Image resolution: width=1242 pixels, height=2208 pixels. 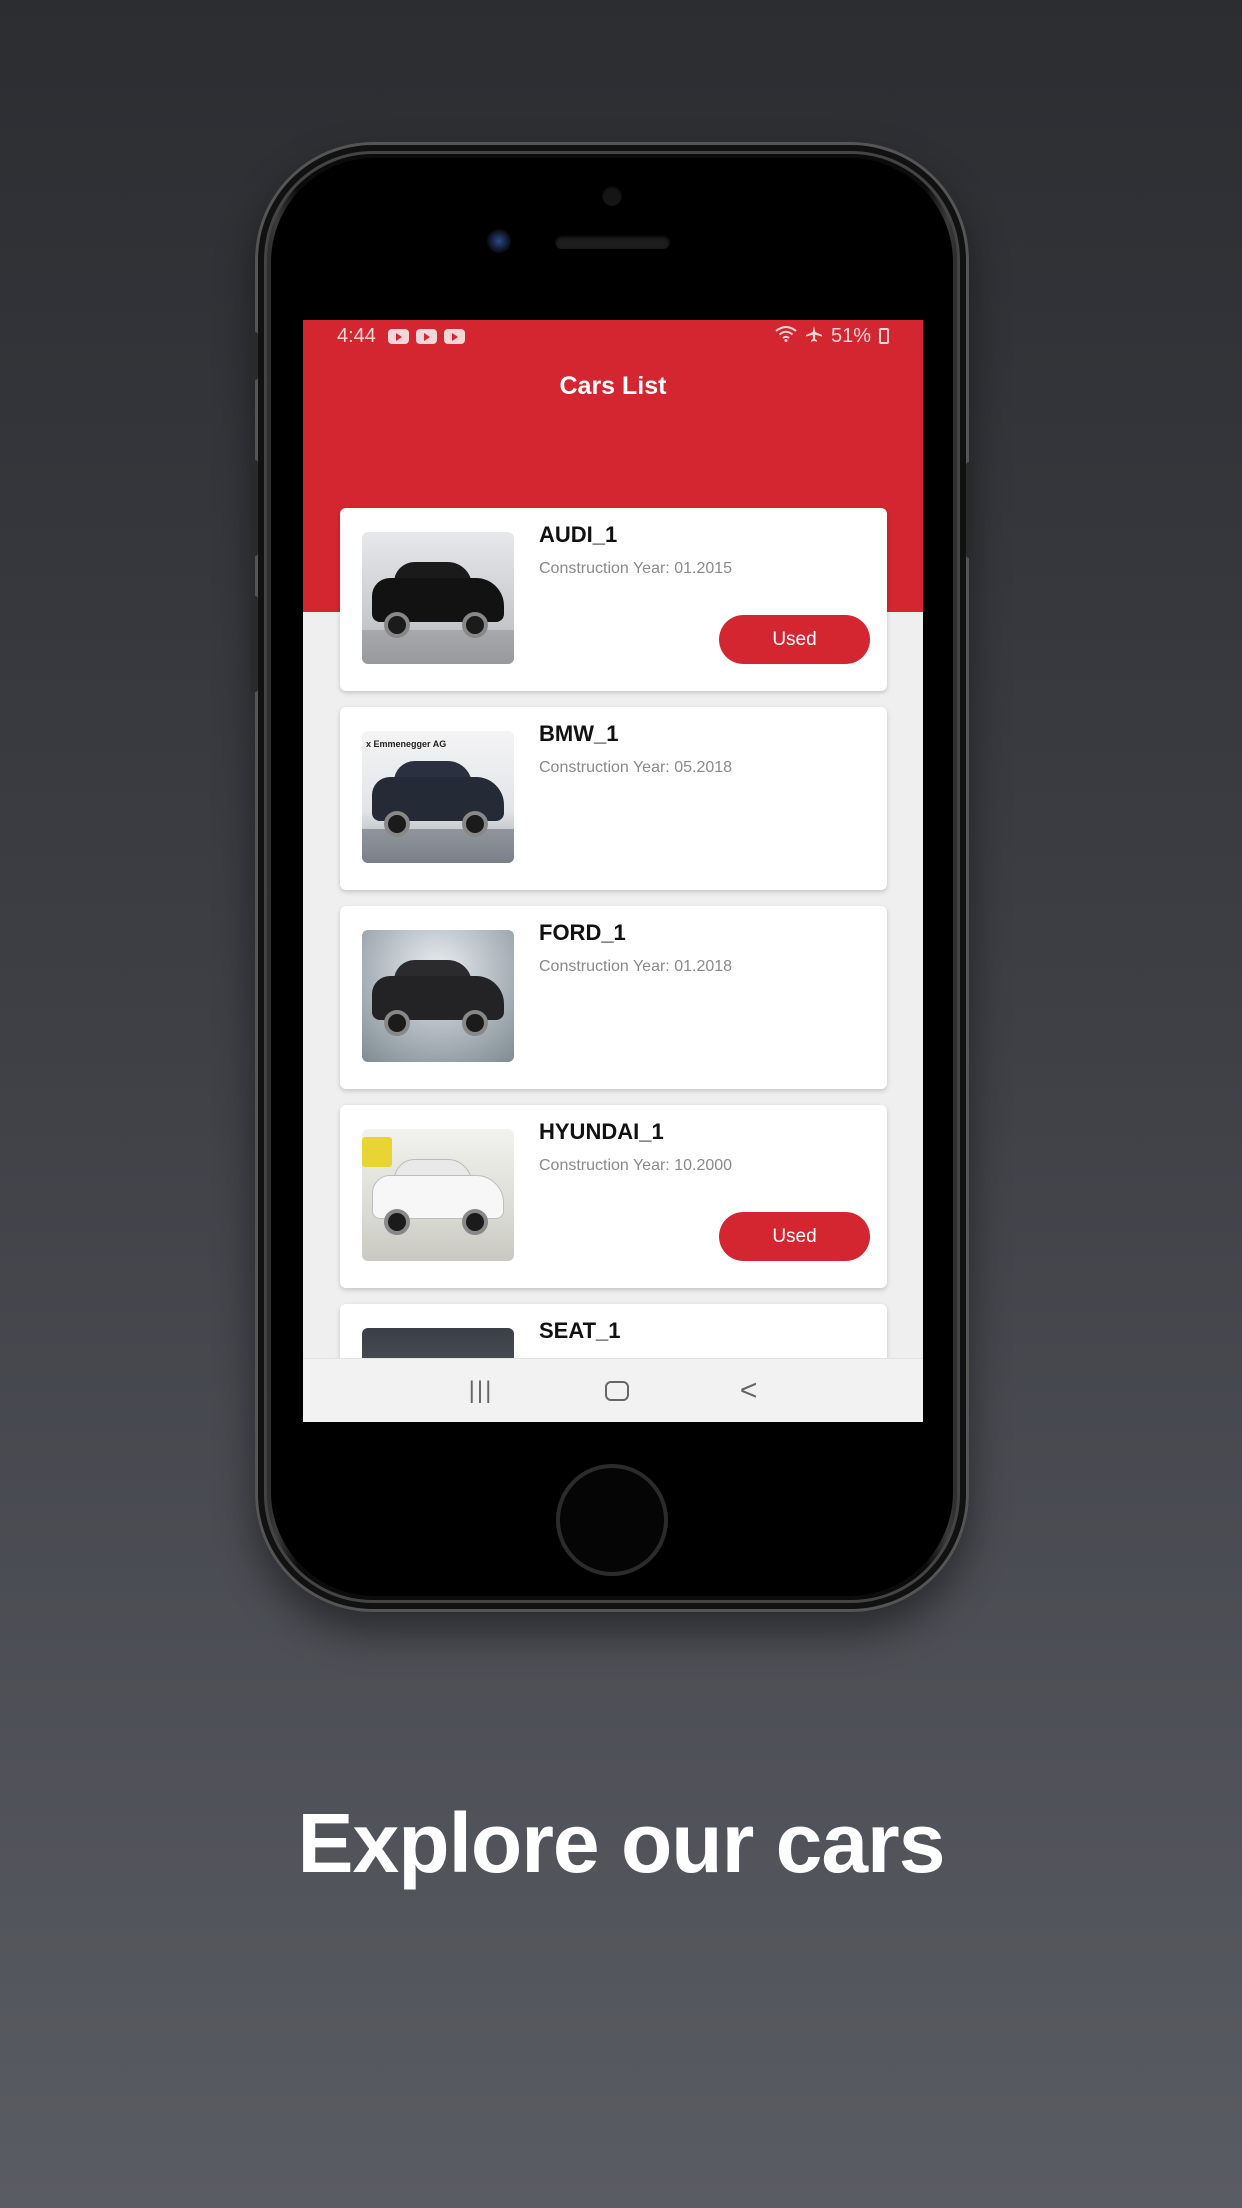 What do you see at coordinates (612, 196) in the screenshot?
I see `proximity-sensor` at bounding box center [612, 196].